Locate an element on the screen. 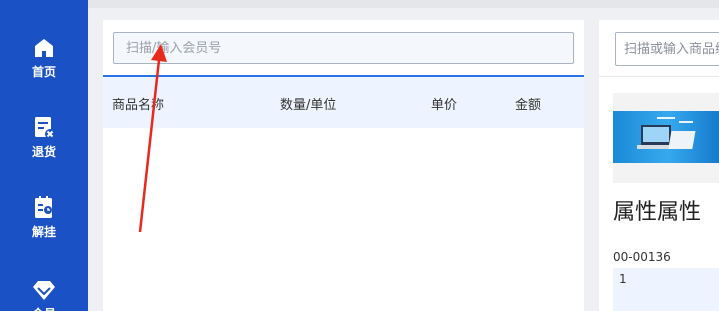 This screenshot has width=719, height=311. product-quantity: 1 is located at coordinates (666, 289).